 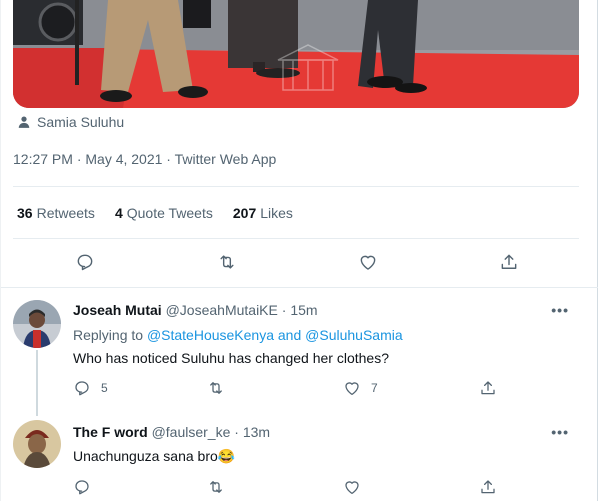 What do you see at coordinates (291, 263) in the screenshot?
I see `tweet-action-bar` at bounding box center [291, 263].